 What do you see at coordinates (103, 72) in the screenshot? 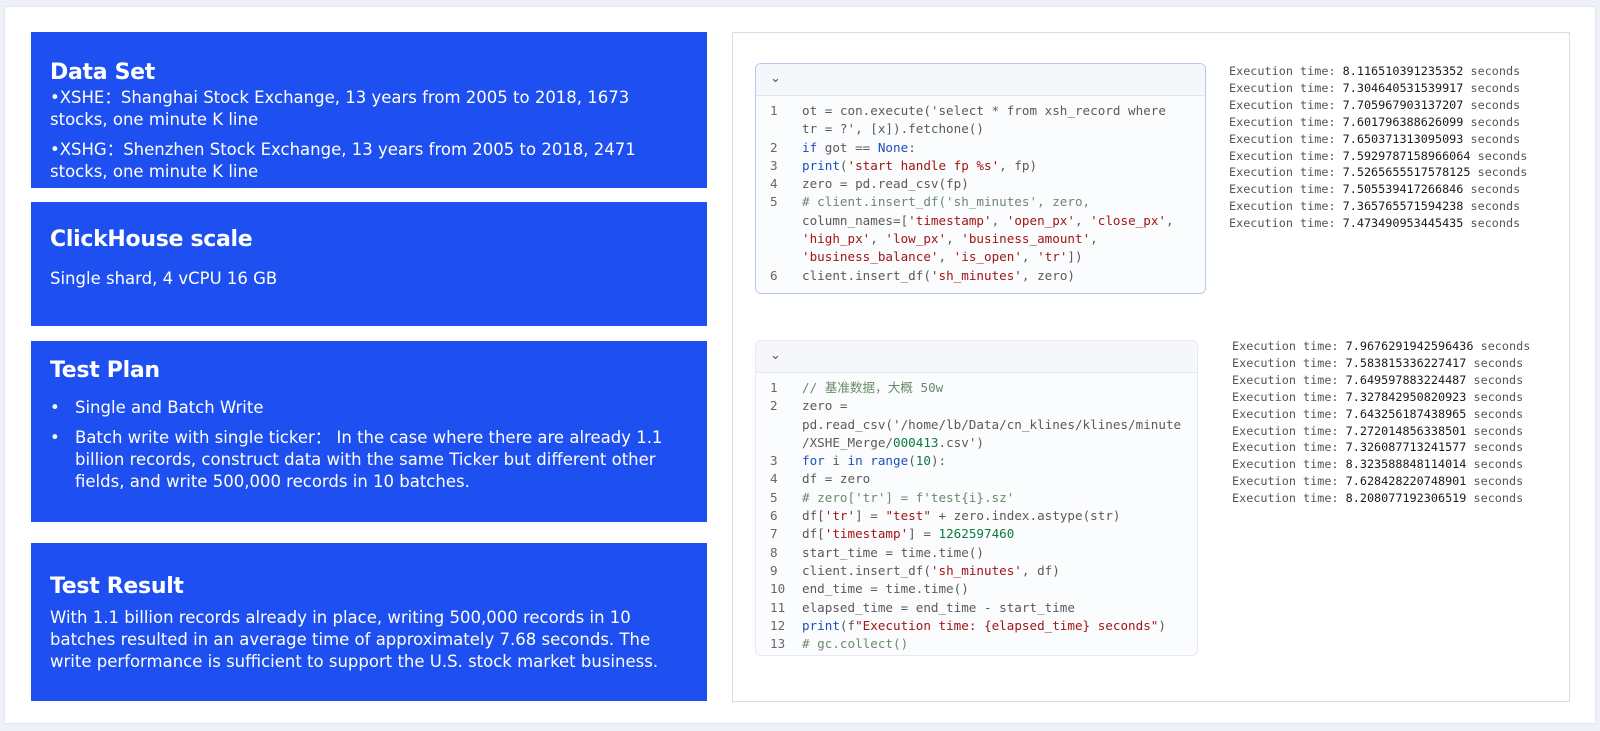
I see `dataset-title: Data Set` at bounding box center [103, 72].